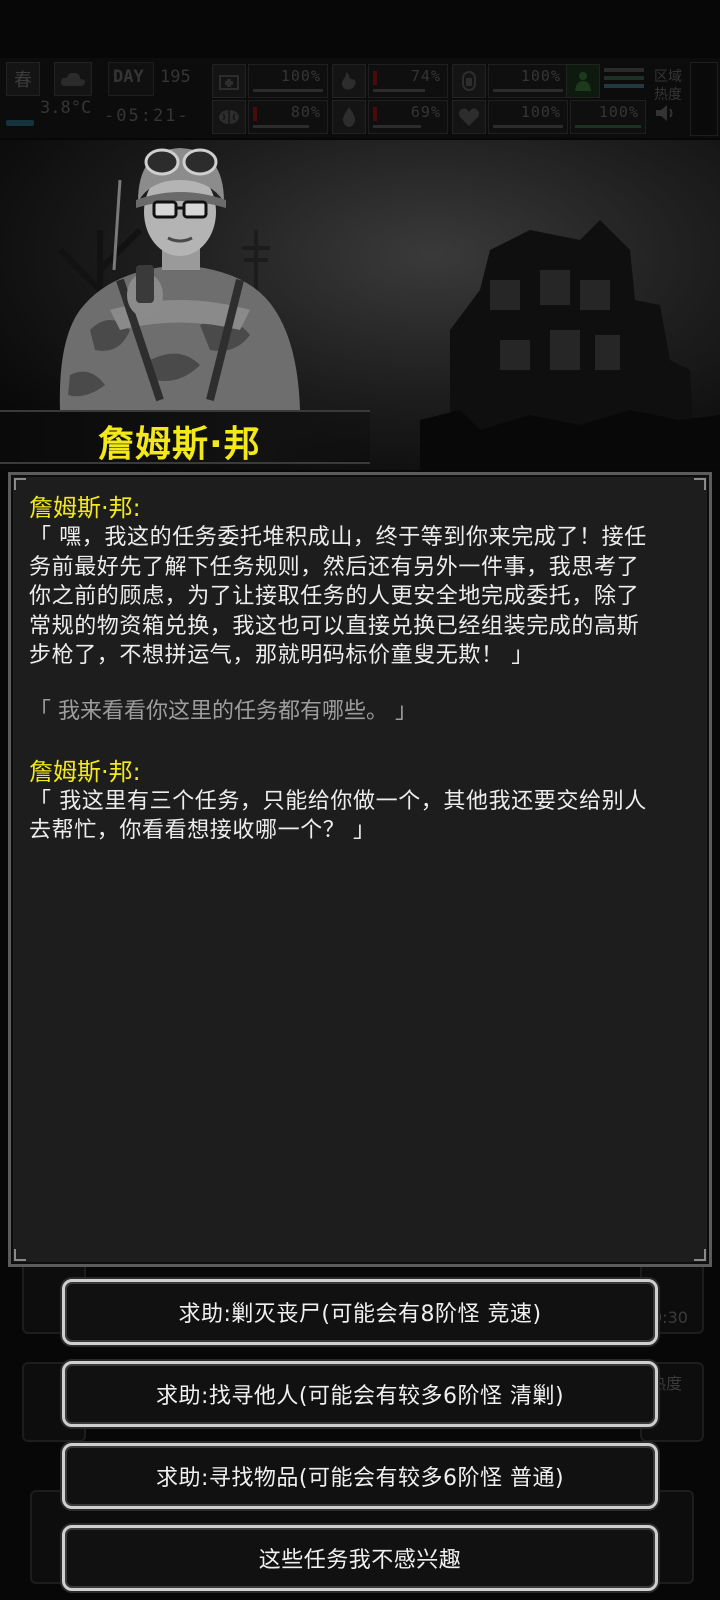  Describe the element at coordinates (338, 537) in the screenshot. I see `dialog-line: 「 嘿，我这的任务委托堆积成山，终于等到你来完成了！接任` at that location.